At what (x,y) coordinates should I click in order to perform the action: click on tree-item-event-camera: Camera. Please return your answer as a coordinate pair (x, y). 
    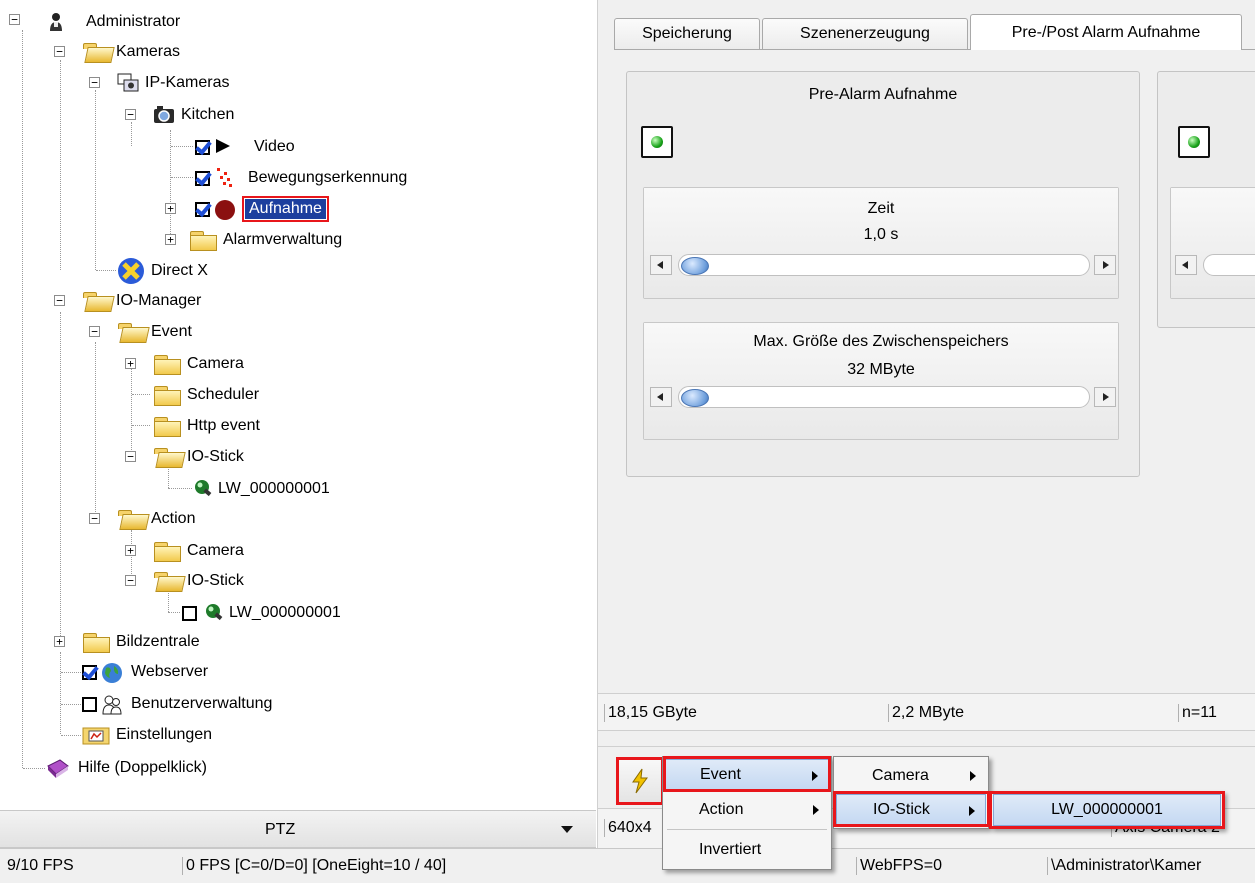
    Looking at the image, I should click on (198, 364).